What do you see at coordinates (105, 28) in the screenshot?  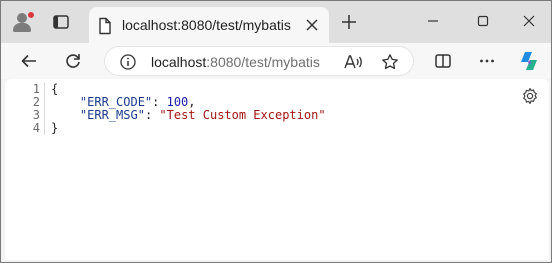 I see `page-icon` at bounding box center [105, 28].